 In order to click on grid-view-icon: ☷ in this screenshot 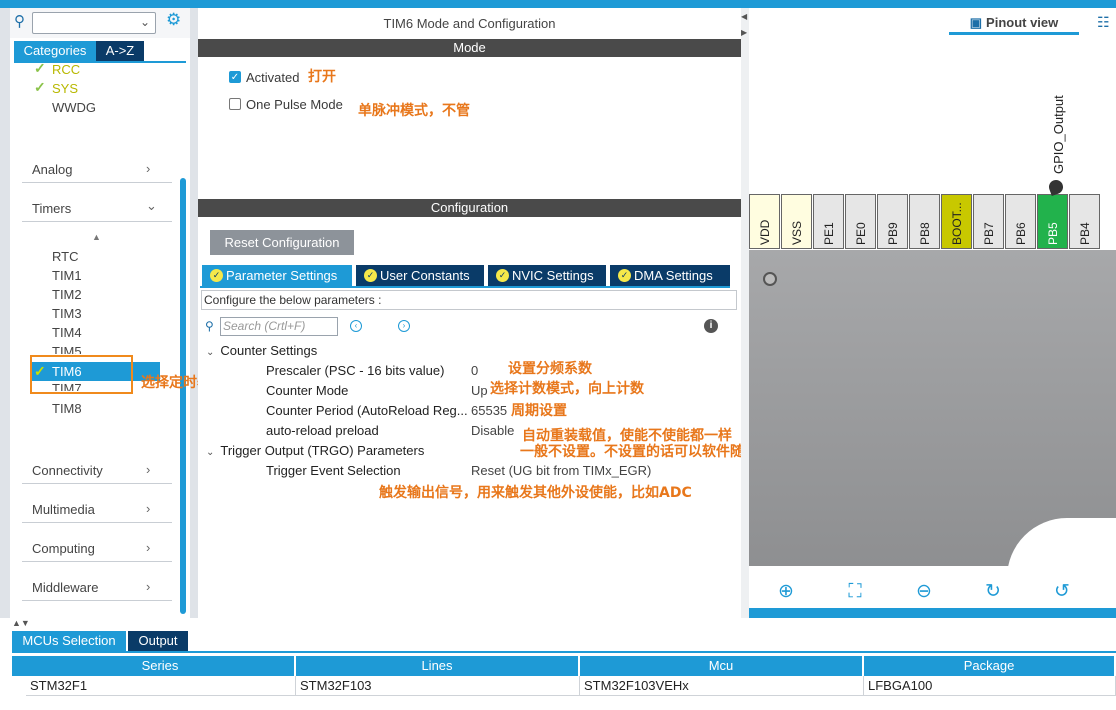, I will do `click(1103, 22)`.